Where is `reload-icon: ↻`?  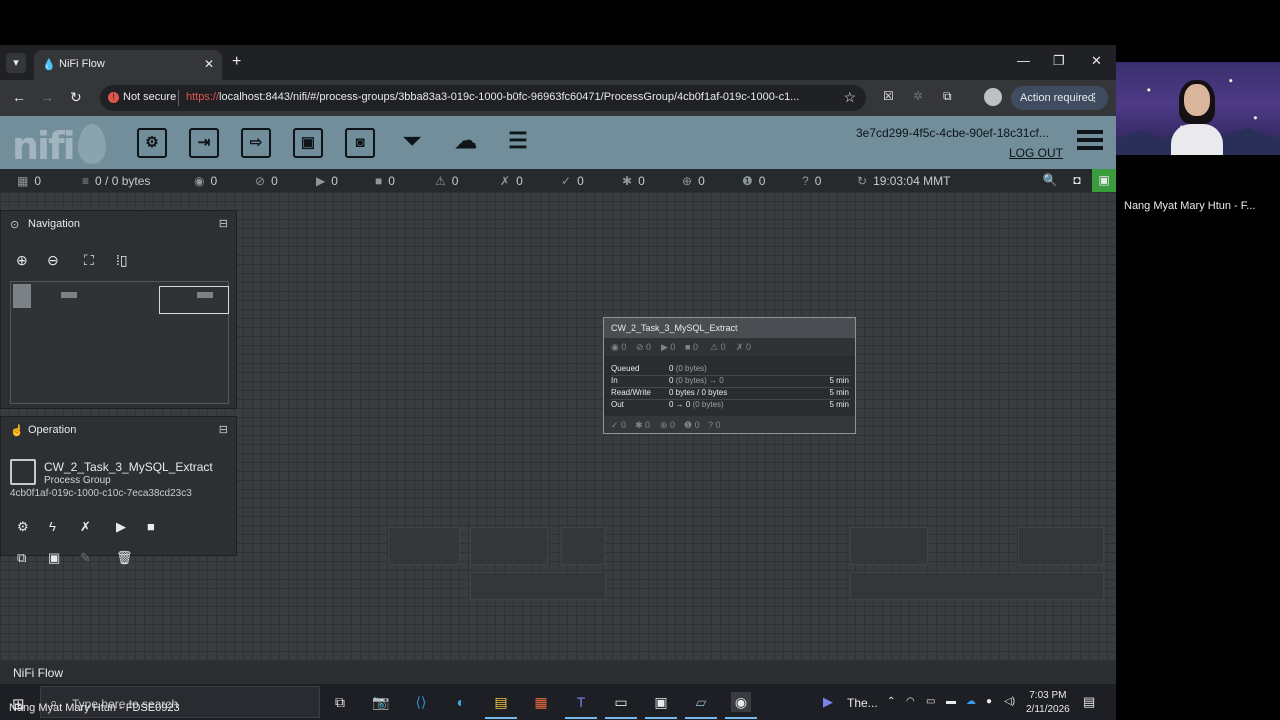
reload-icon: ↻ is located at coordinates (76, 97).